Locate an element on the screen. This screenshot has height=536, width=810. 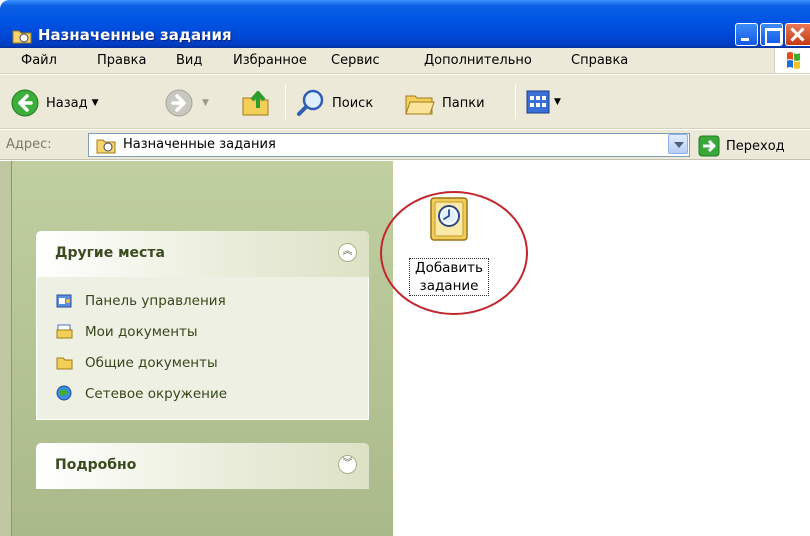
link-label: Панель управления is located at coordinates (155, 300).